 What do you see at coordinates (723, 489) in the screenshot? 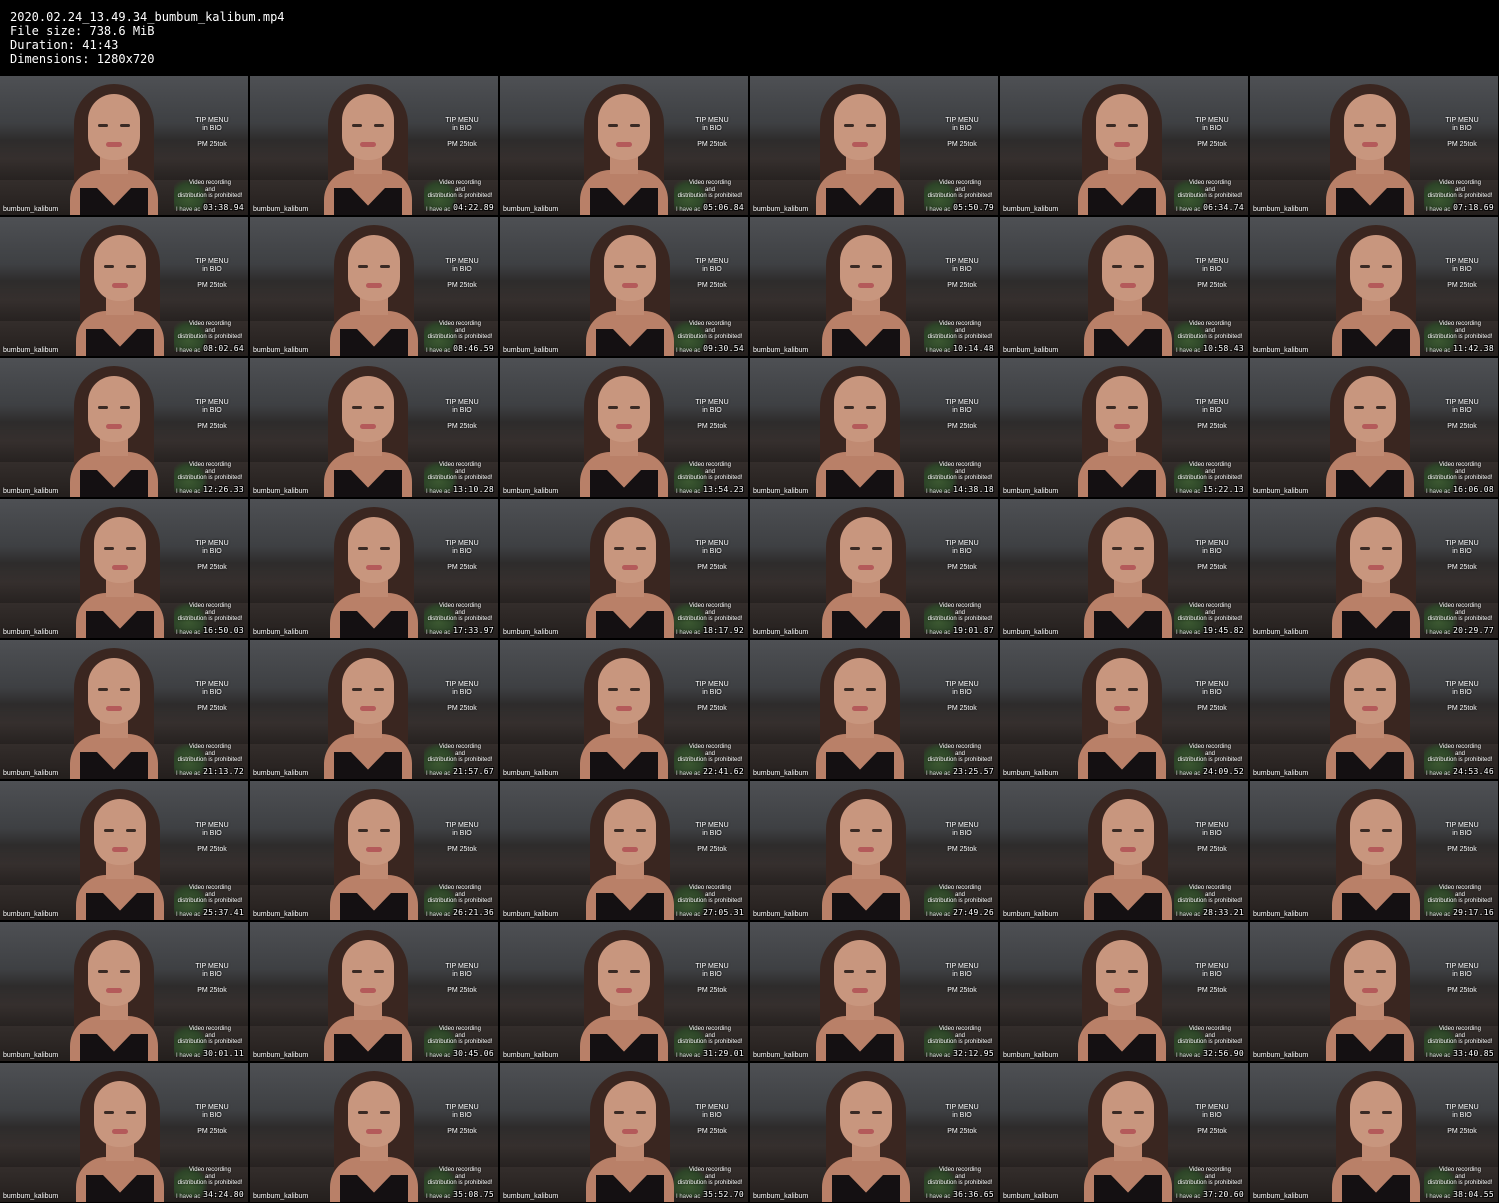
I see `thumbnail-timestamp: 13:54.23` at bounding box center [723, 489].